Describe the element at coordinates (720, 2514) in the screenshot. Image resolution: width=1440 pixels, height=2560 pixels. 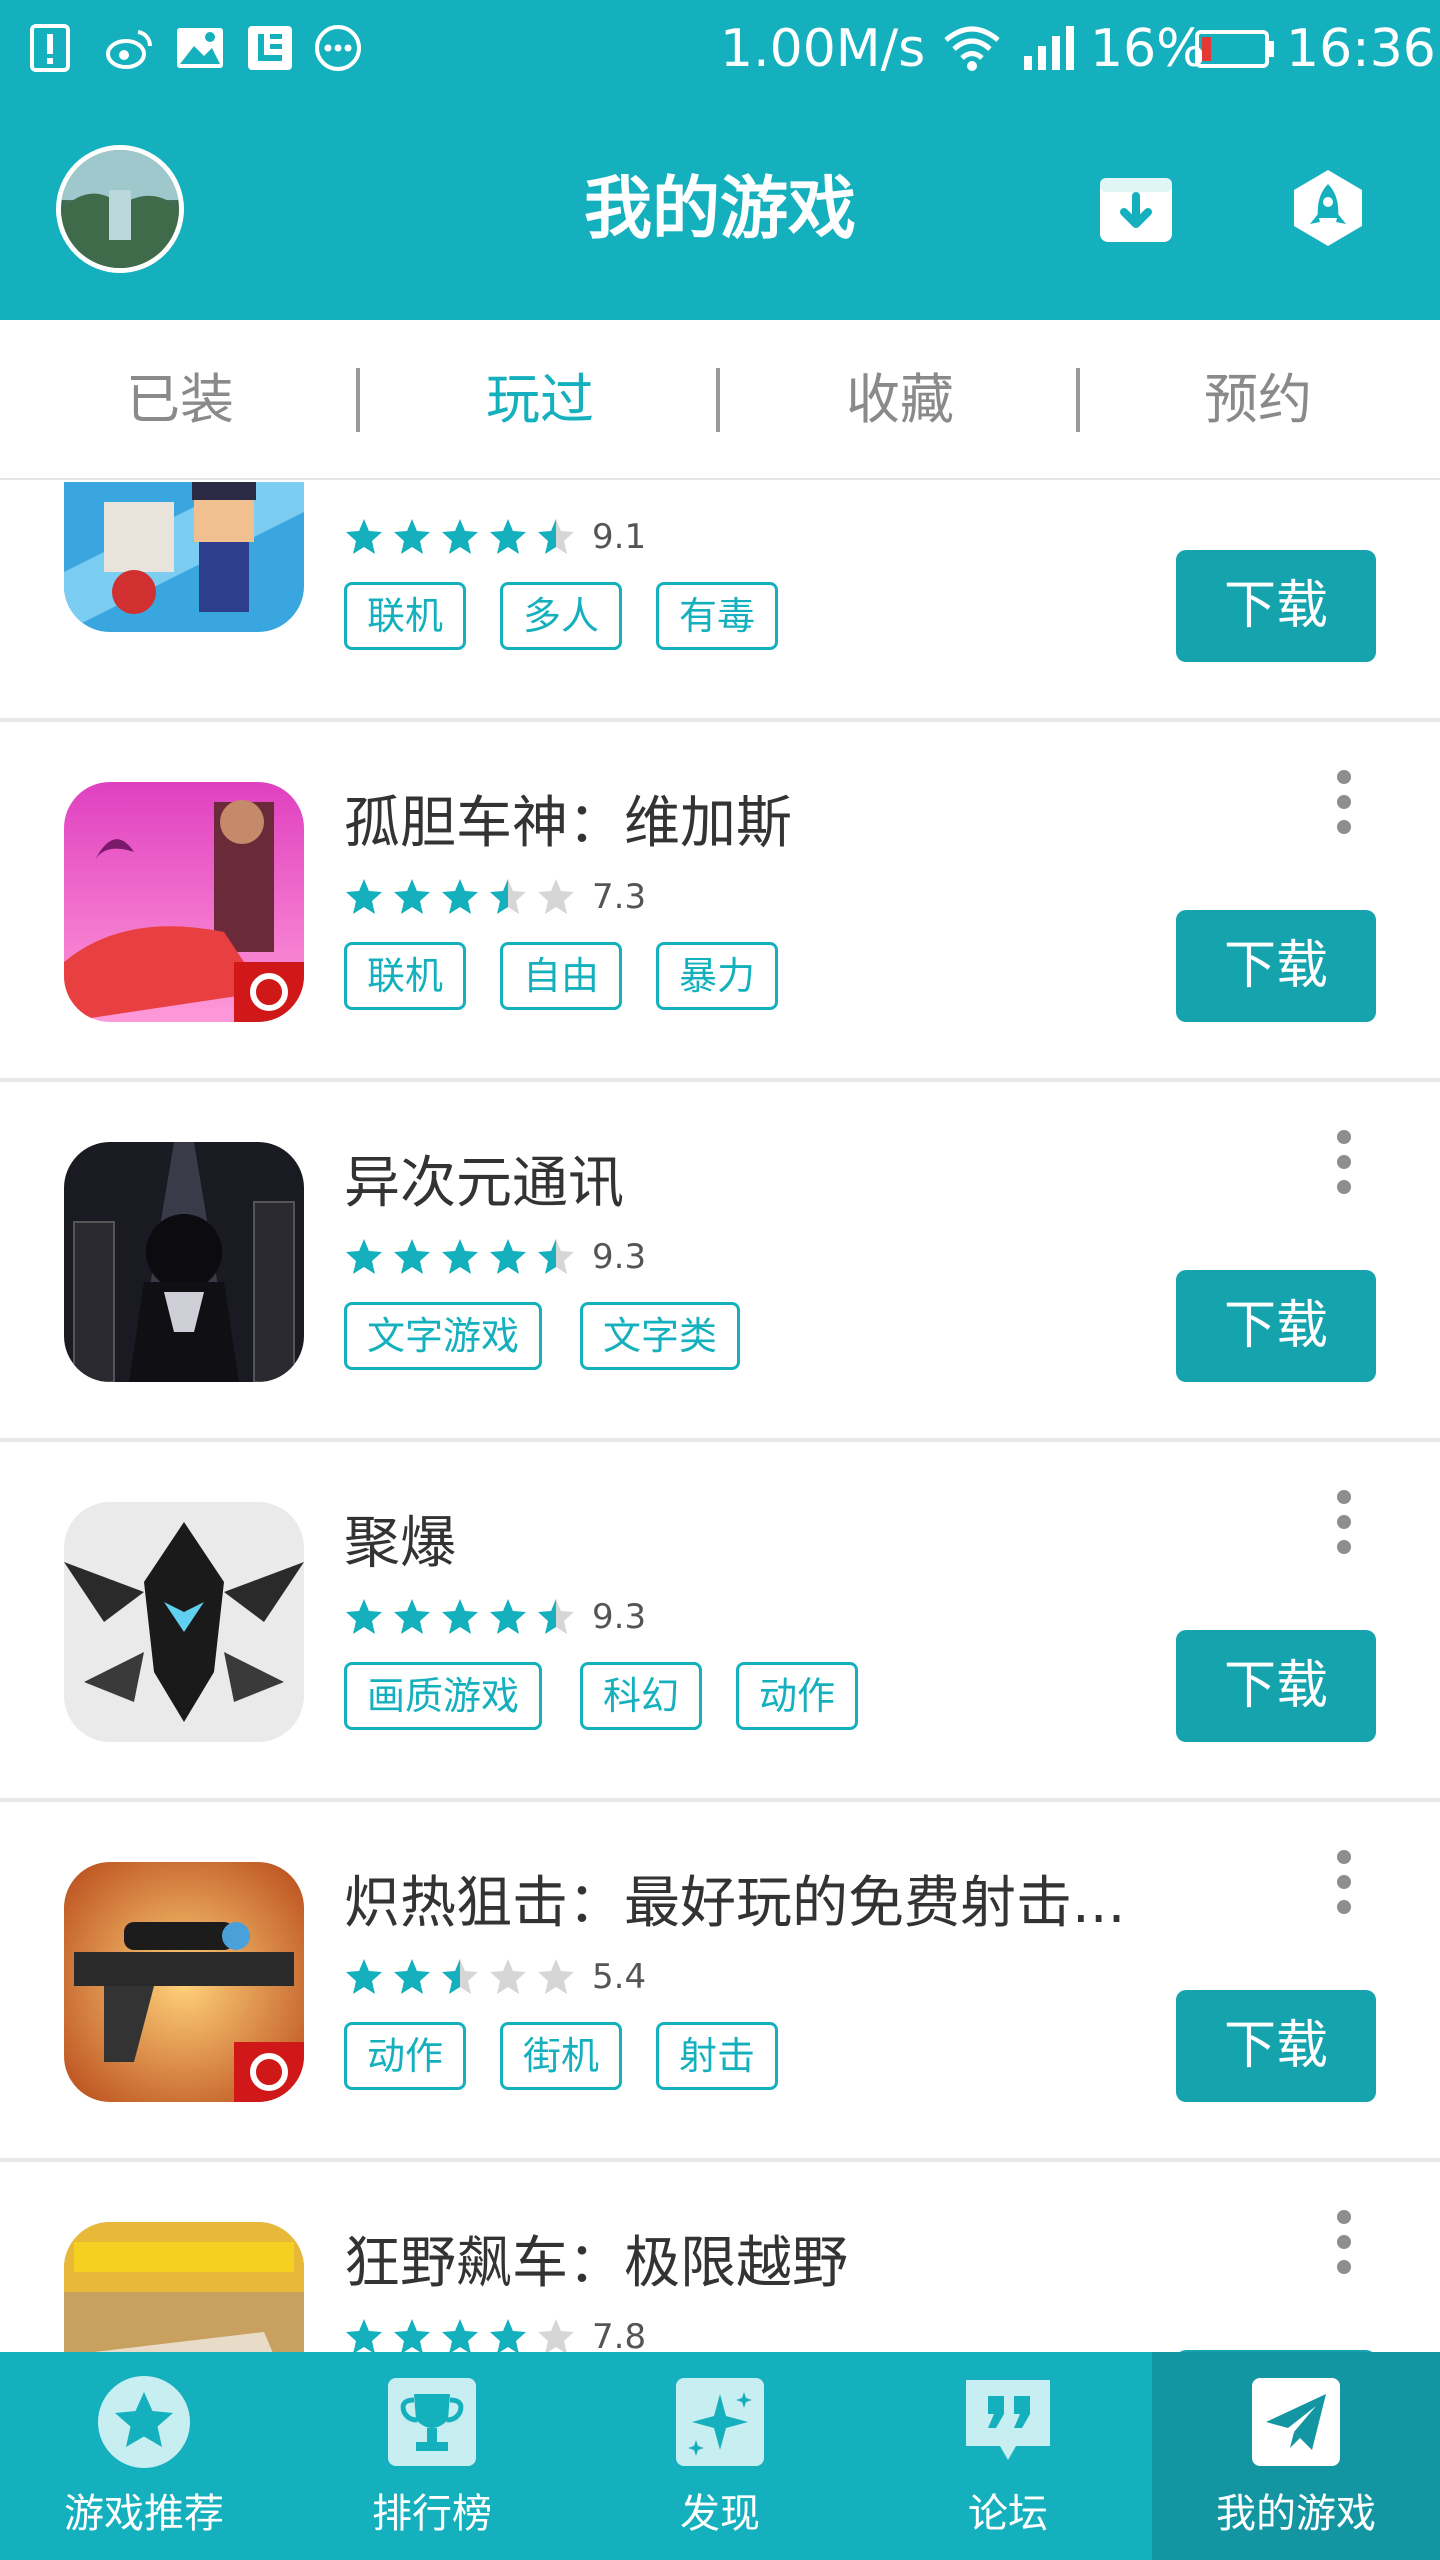
I see `nav-label: 发现` at that location.